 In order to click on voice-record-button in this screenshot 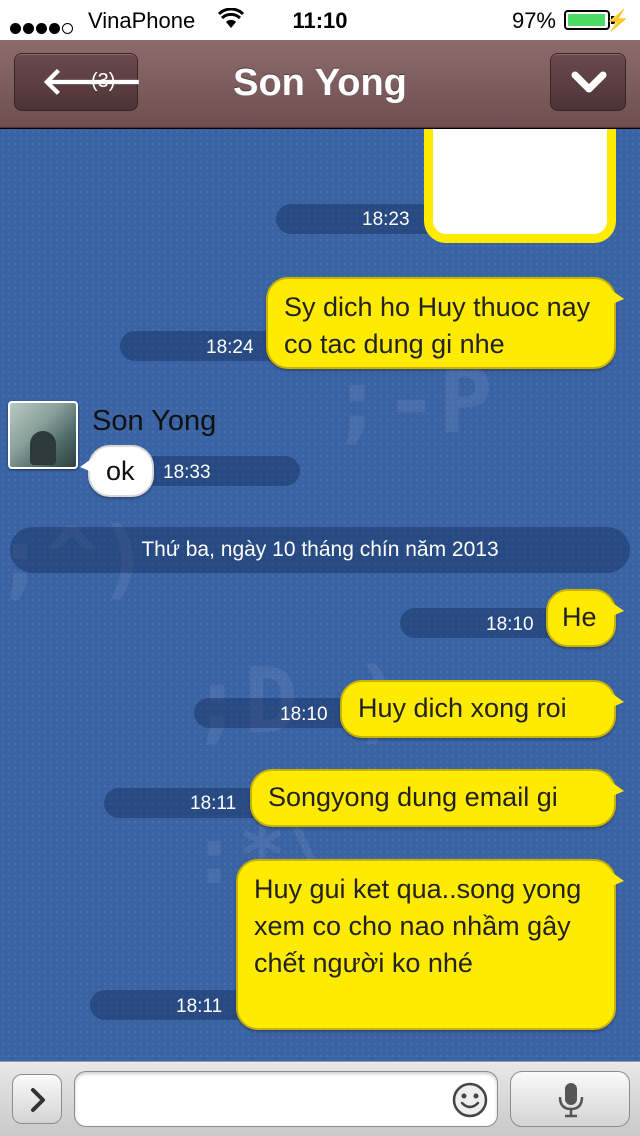, I will do `click(570, 1099)`.